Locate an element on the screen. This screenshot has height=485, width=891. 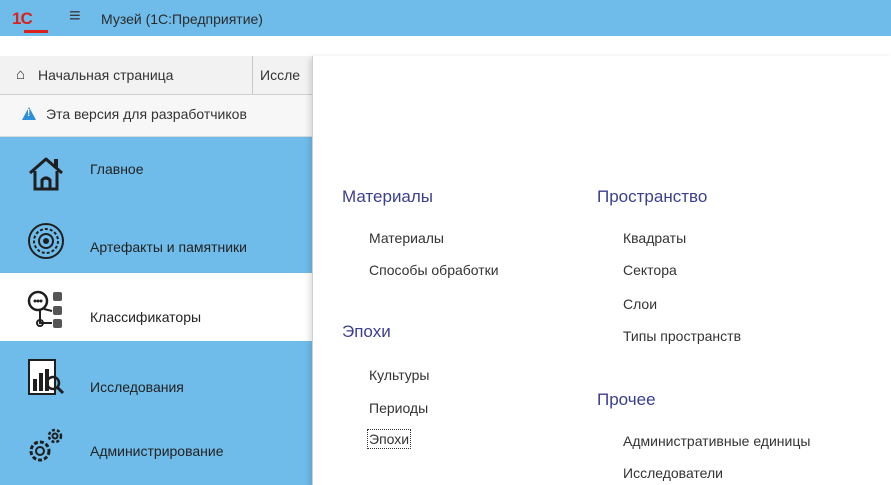
gears-icon is located at coordinates (46, 445).